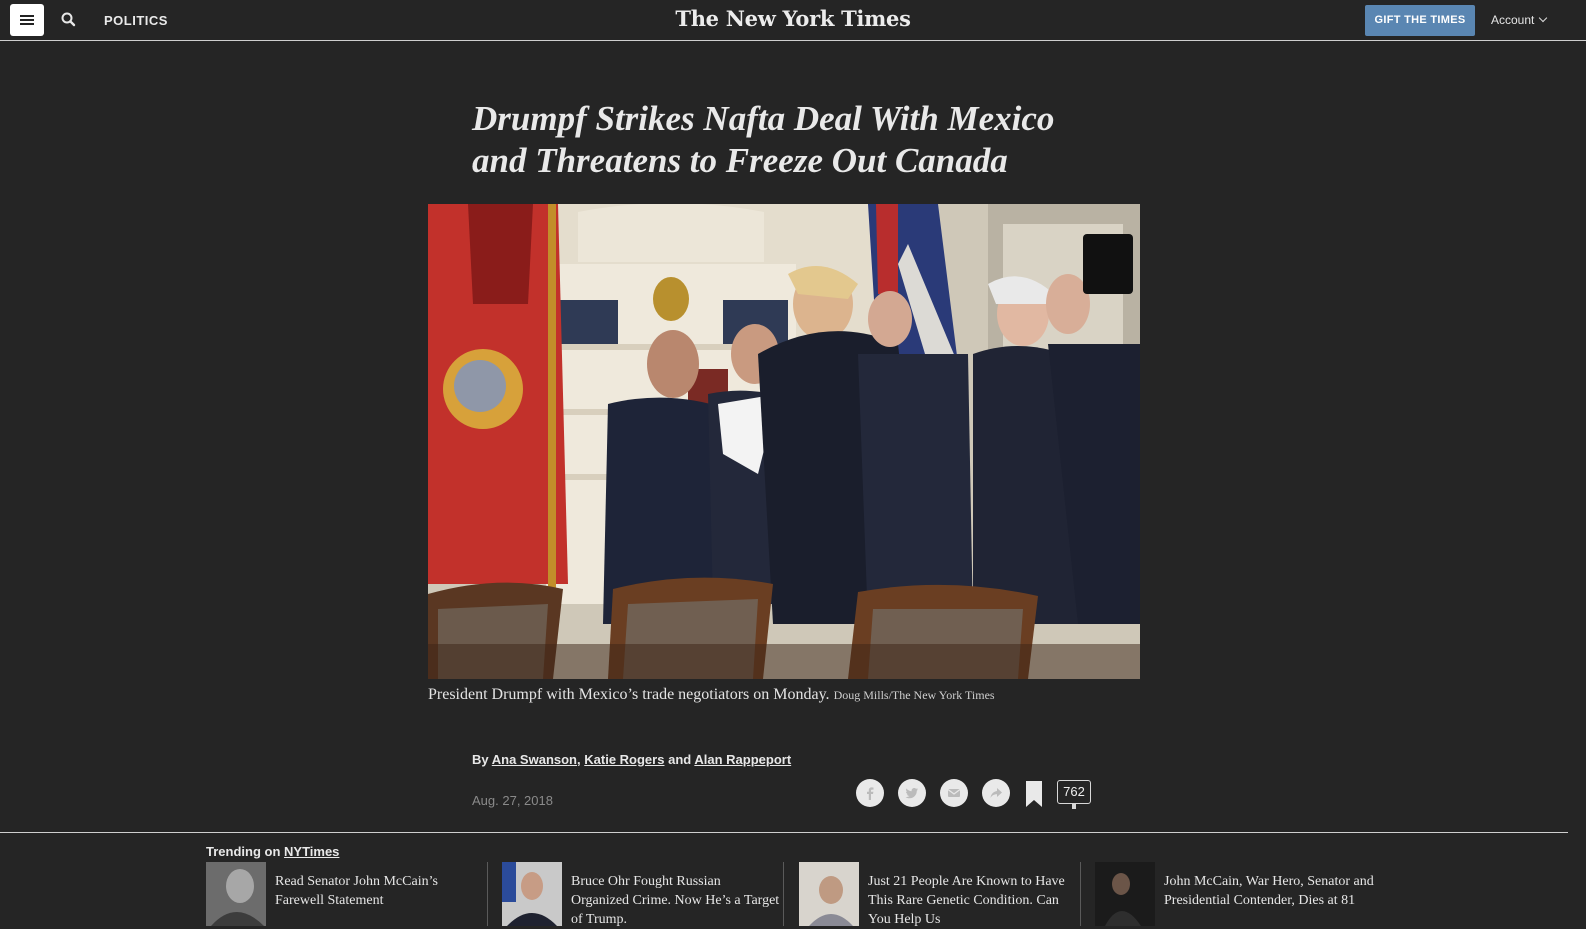 This screenshot has height=929, width=1586. What do you see at coordinates (742, 759) in the screenshot?
I see `author-link: Alan Rappeport` at bounding box center [742, 759].